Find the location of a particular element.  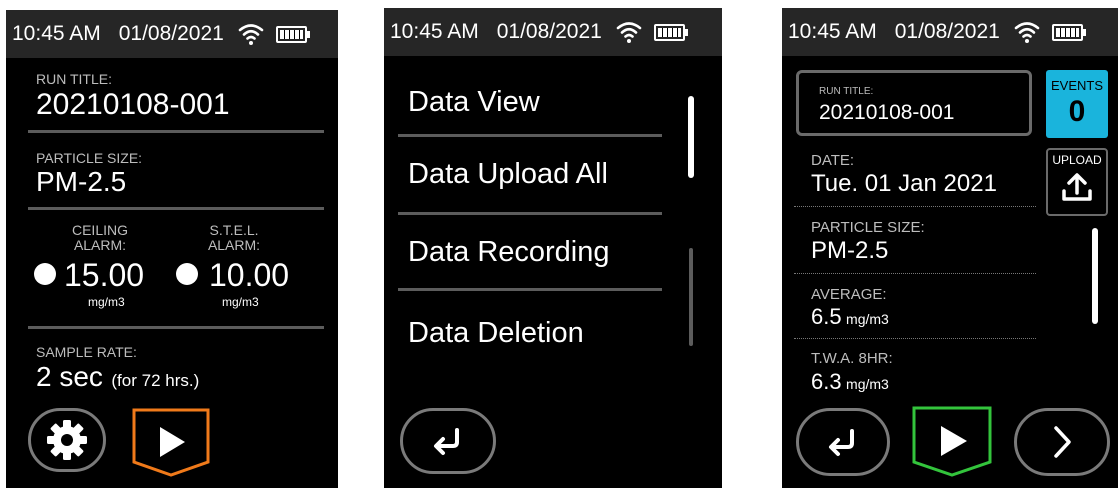

chevron-right-icon is located at coordinates (1062, 442).